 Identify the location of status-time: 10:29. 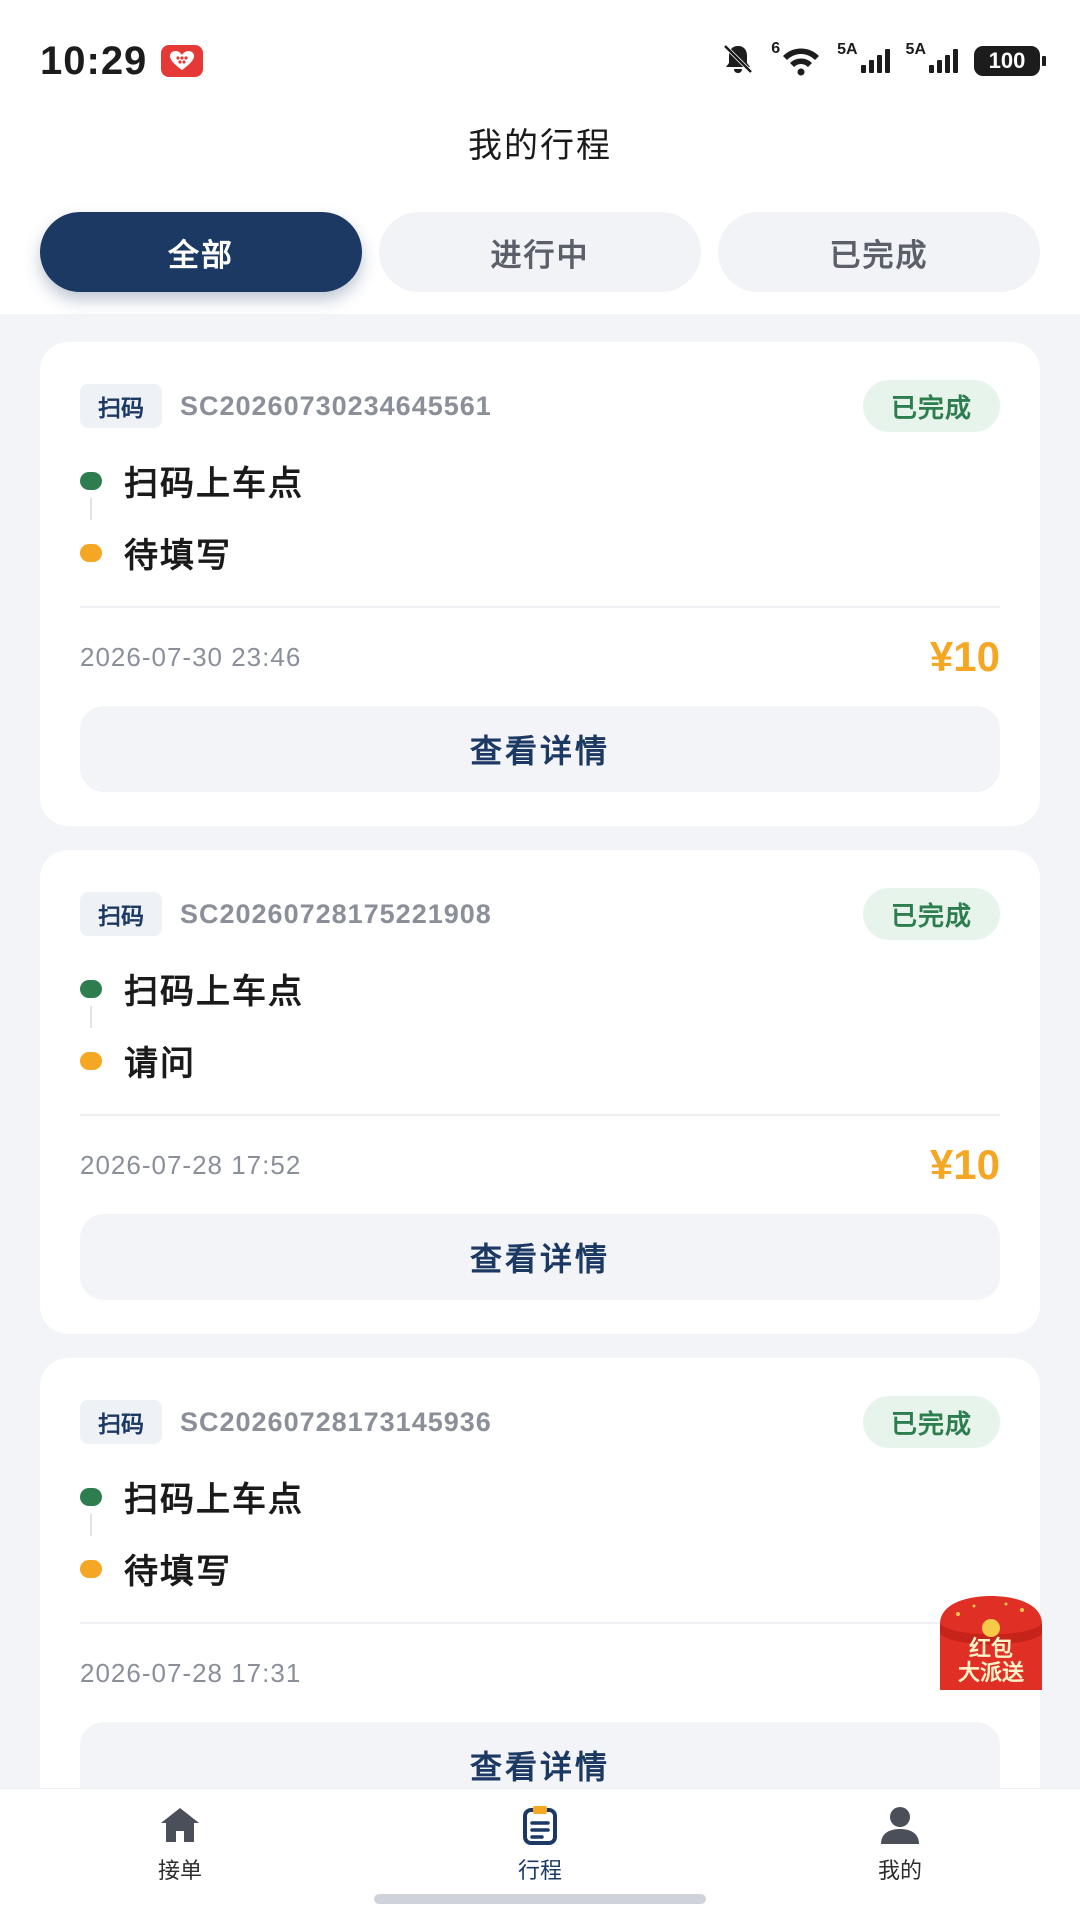
(94, 60).